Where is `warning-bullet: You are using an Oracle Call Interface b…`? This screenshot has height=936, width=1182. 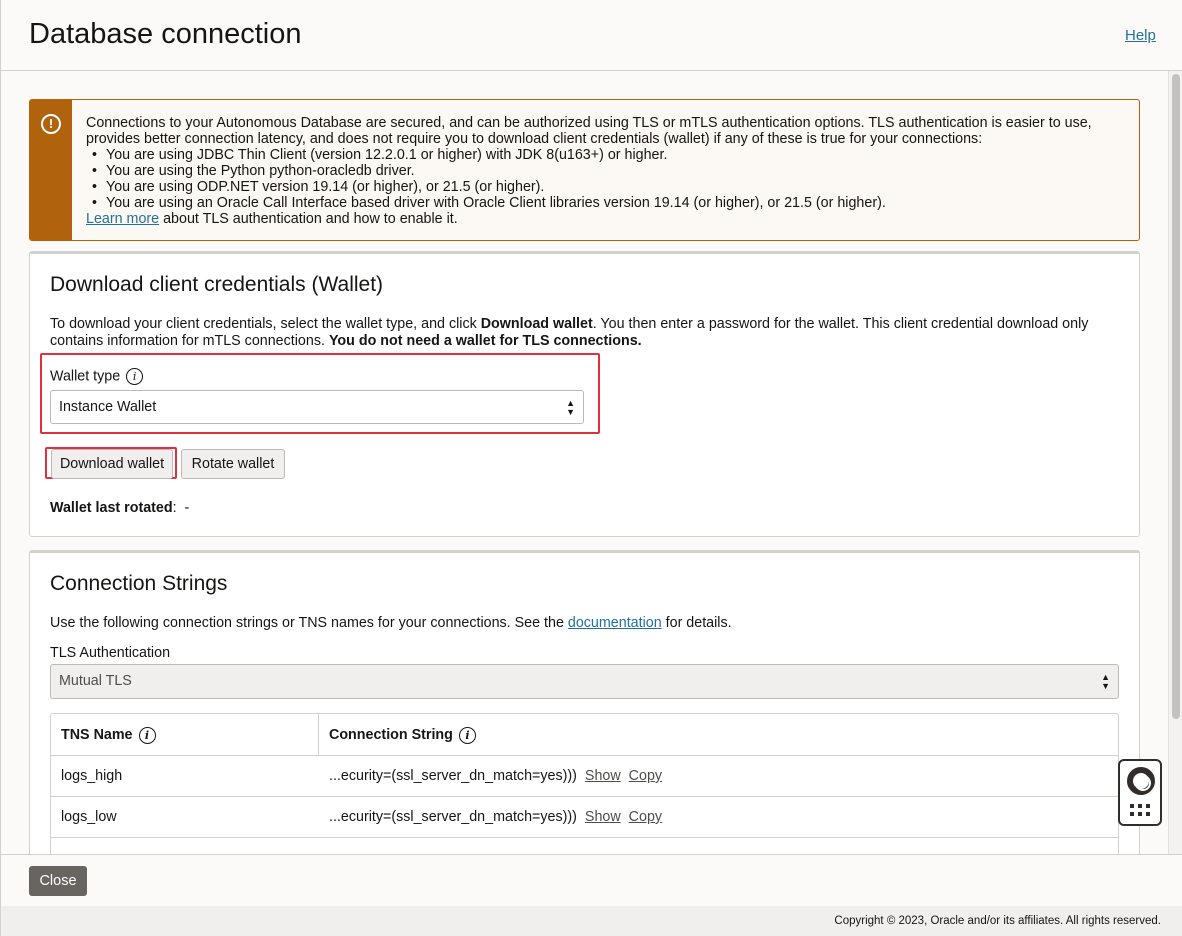 warning-bullet: You are using an Oracle Call Interface b… is located at coordinates (608, 203).